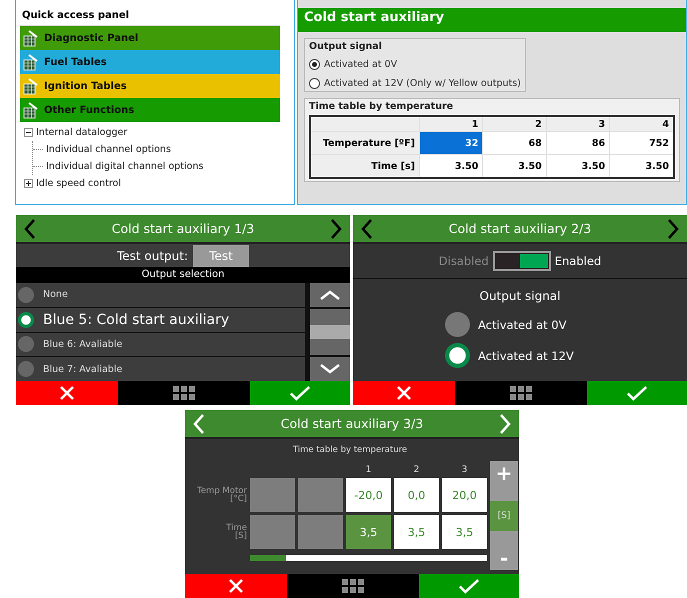 The height and width of the screenshot is (598, 687). Describe the element at coordinates (160, 320) in the screenshot. I see `list-item: Blue 5: Cold start auxiliary` at that location.